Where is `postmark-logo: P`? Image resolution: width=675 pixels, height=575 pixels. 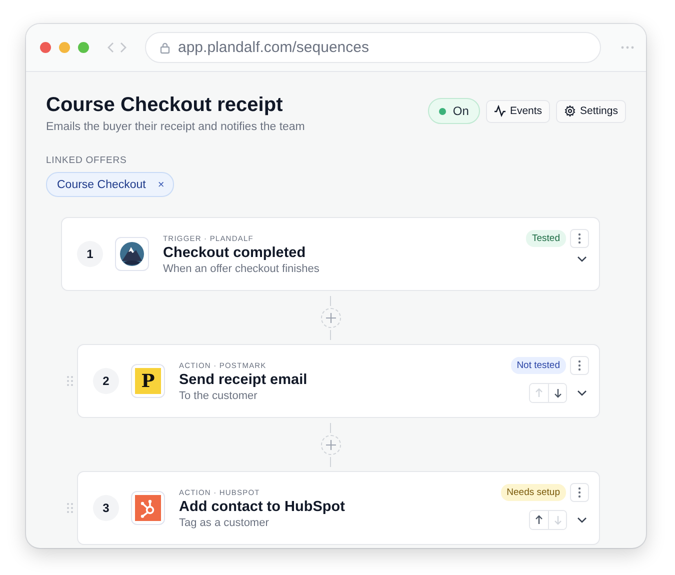 postmark-logo: P is located at coordinates (148, 381).